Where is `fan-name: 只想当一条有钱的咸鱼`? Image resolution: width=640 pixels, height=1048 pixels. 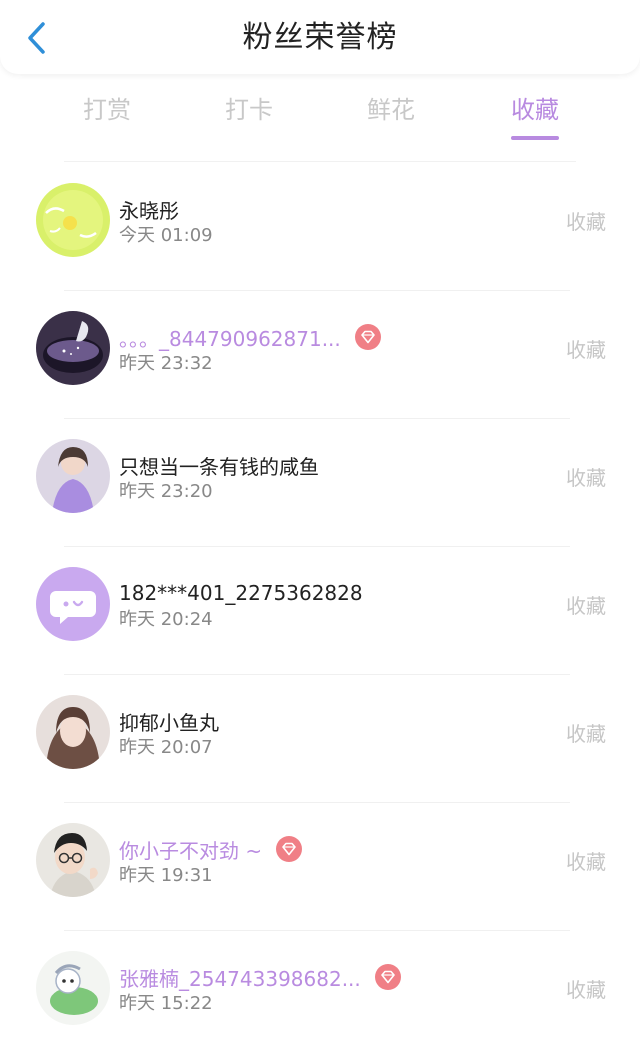
fan-name: 只想当一条有钱的咸鱼 is located at coordinates (219, 466).